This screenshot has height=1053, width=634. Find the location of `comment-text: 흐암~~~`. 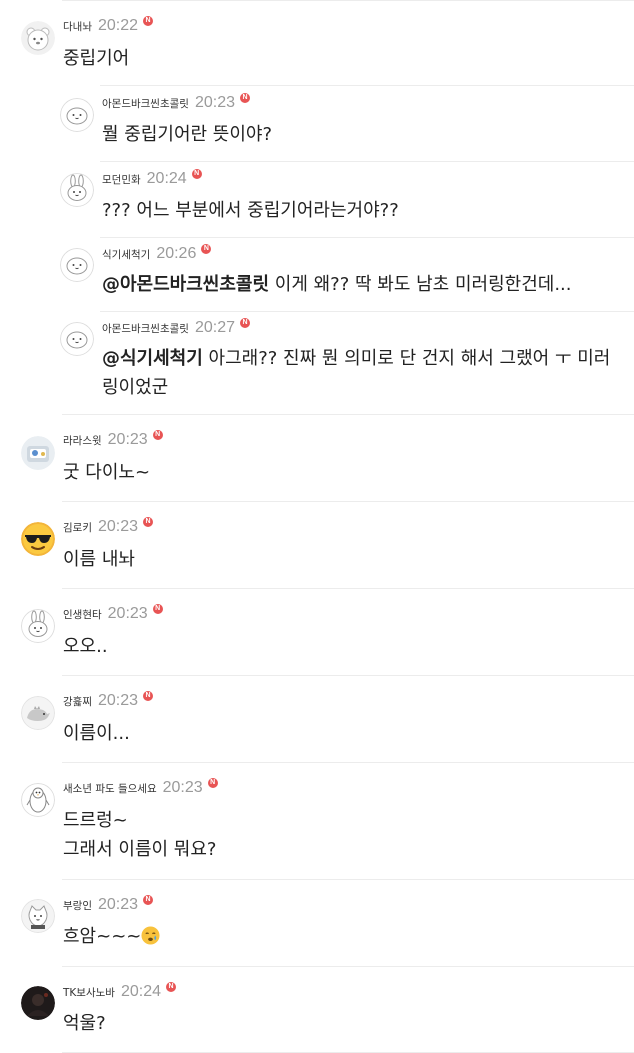

comment-text: 흐암~~~ is located at coordinates (340, 936).